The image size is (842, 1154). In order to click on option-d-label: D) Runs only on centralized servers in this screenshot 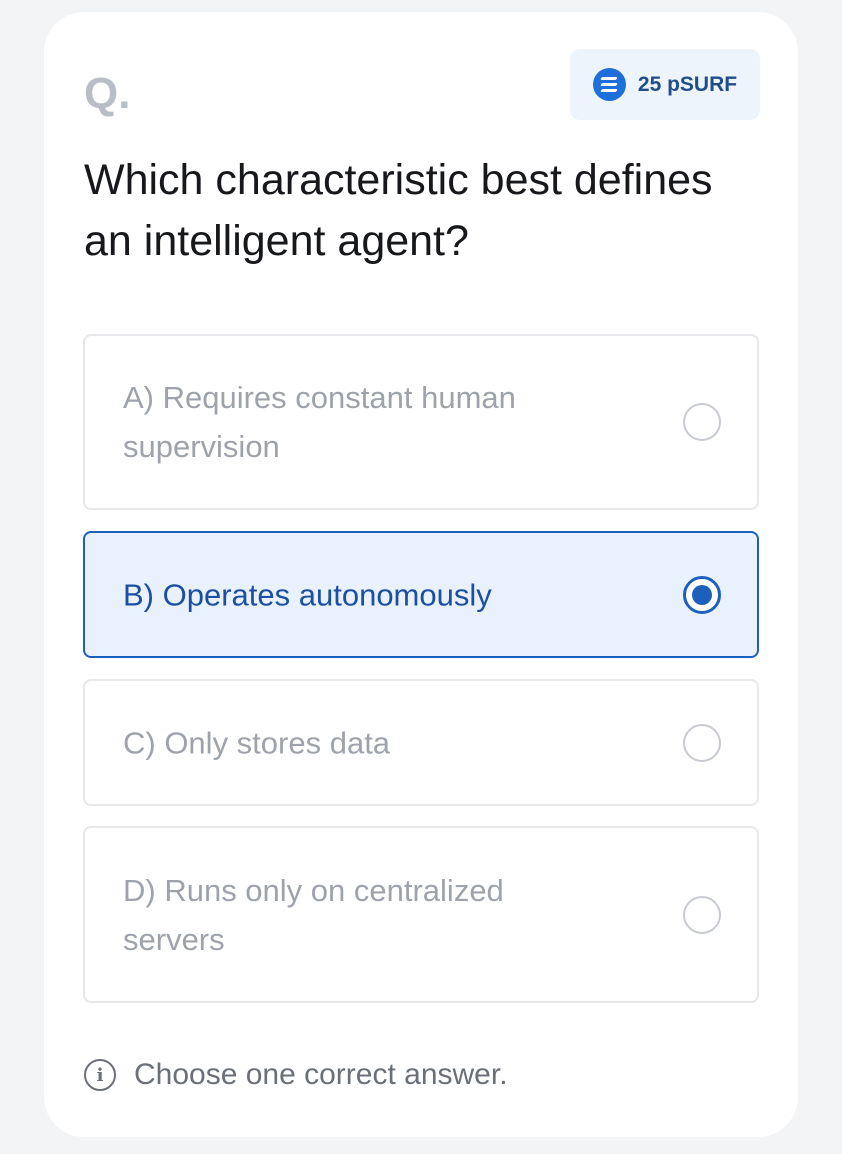, I will do `click(313, 914)`.